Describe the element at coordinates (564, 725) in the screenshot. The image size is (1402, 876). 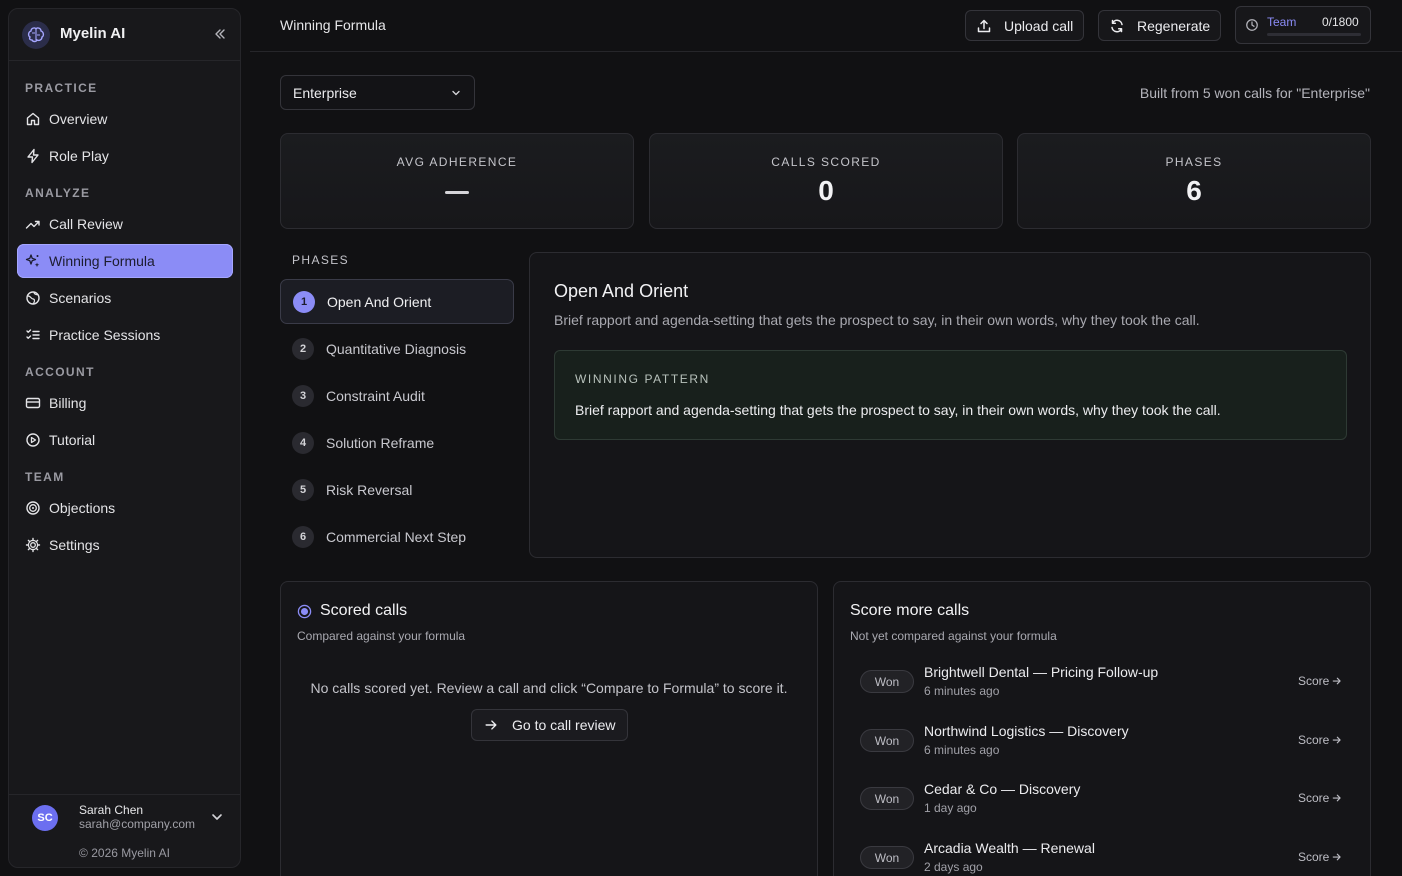
I see `go-to-call-review-label: Go to call review` at that location.